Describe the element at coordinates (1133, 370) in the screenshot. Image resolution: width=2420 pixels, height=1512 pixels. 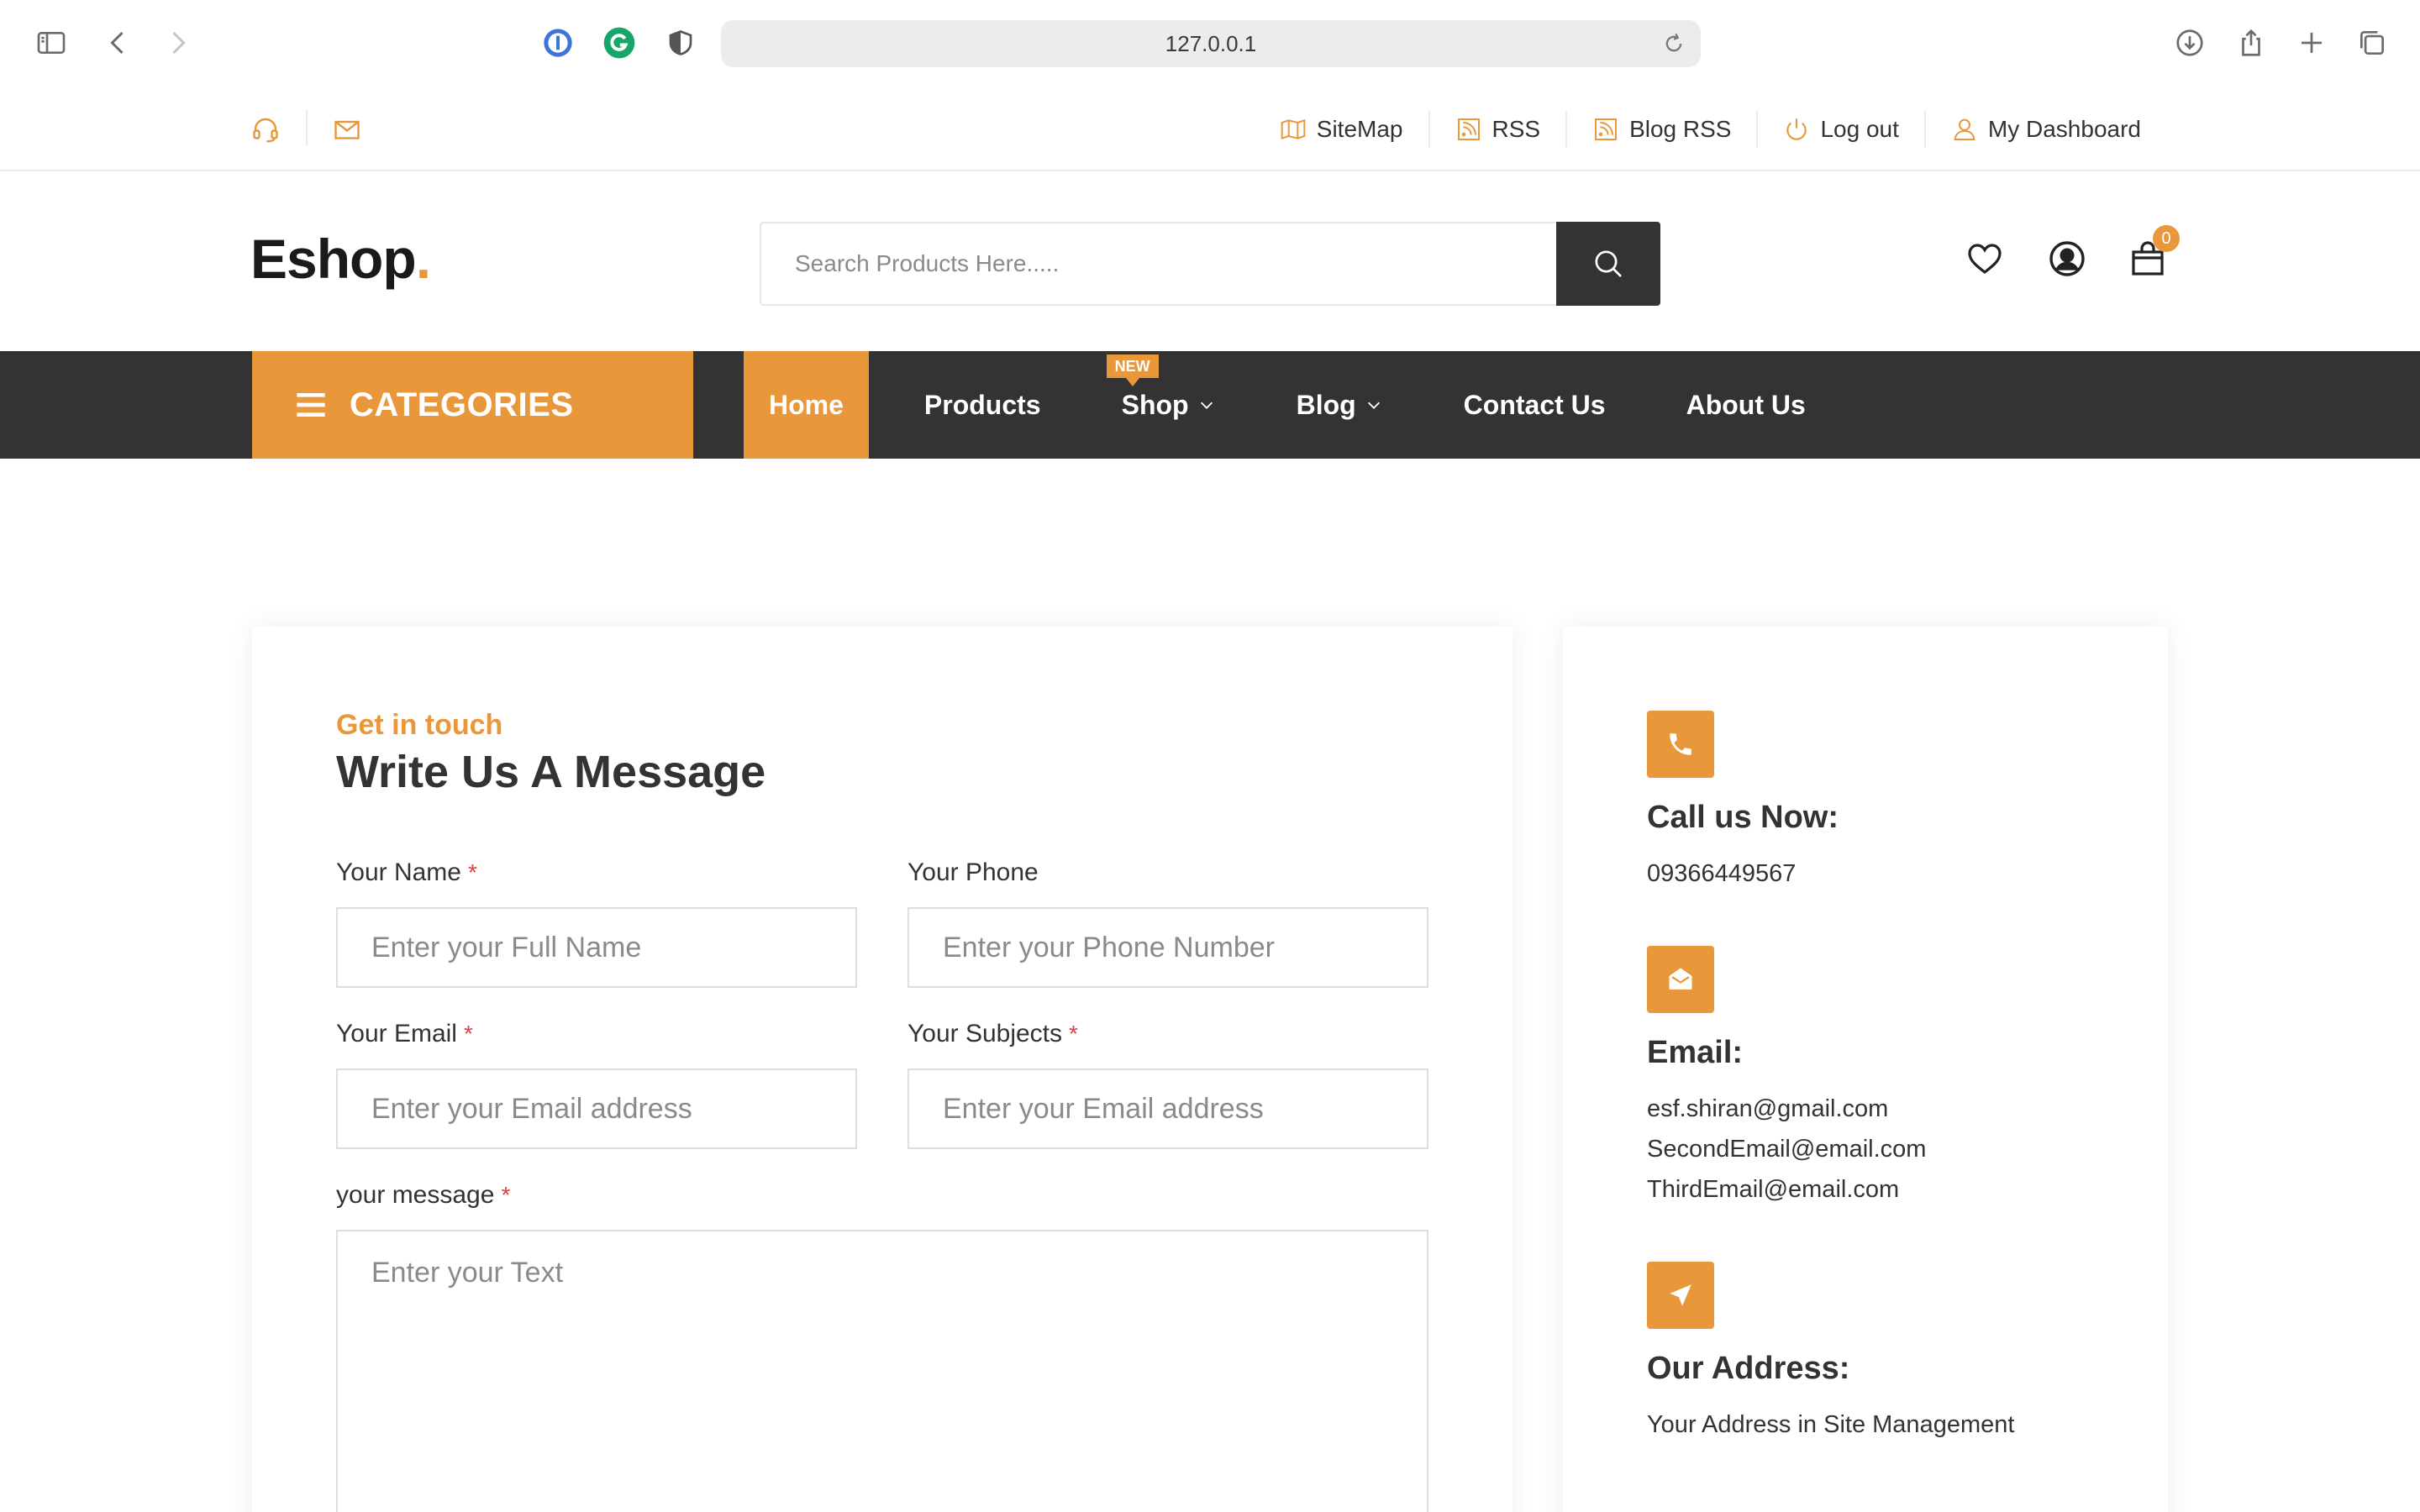
I see `new-badge: NEW` at that location.